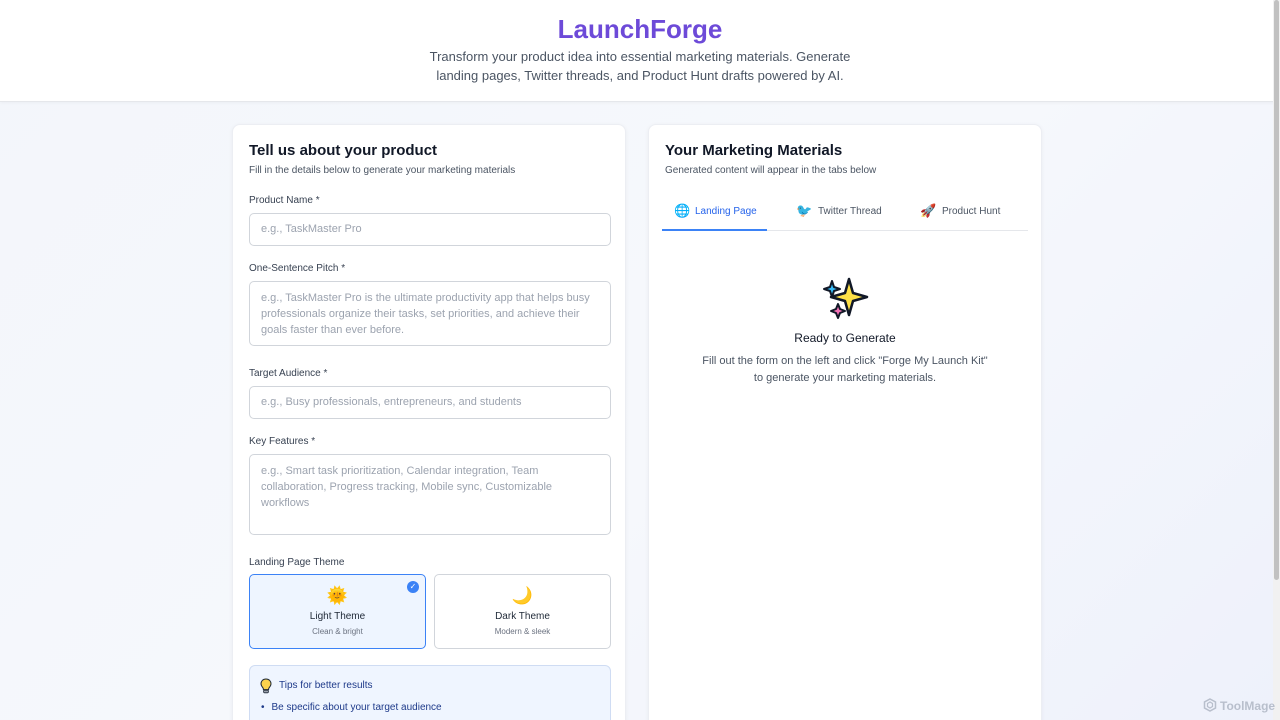 The image size is (1280, 720). I want to click on page-scrollbar-thumb, so click(1276, 290).